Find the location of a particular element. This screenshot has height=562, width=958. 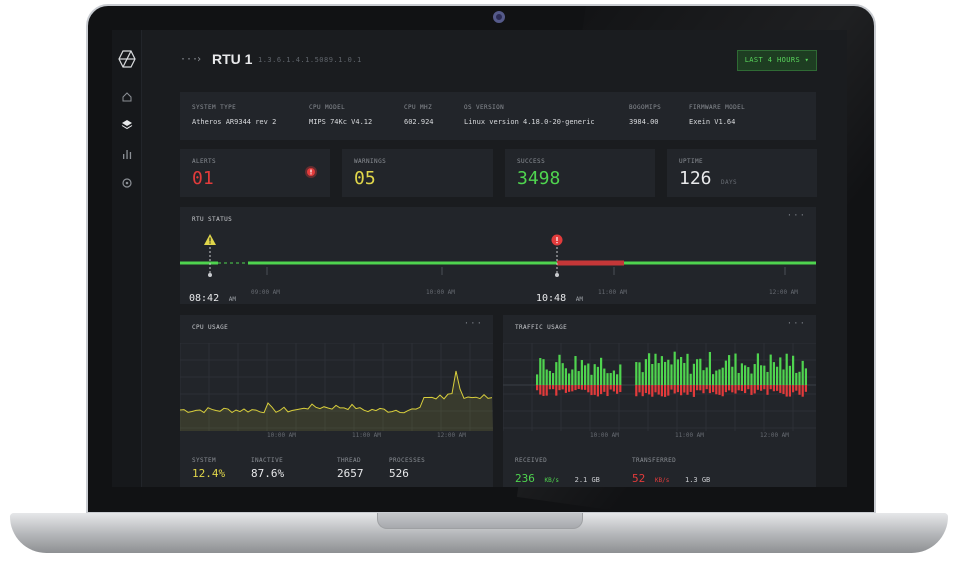

alerts-card: ALERTS 01 is located at coordinates (255, 173).